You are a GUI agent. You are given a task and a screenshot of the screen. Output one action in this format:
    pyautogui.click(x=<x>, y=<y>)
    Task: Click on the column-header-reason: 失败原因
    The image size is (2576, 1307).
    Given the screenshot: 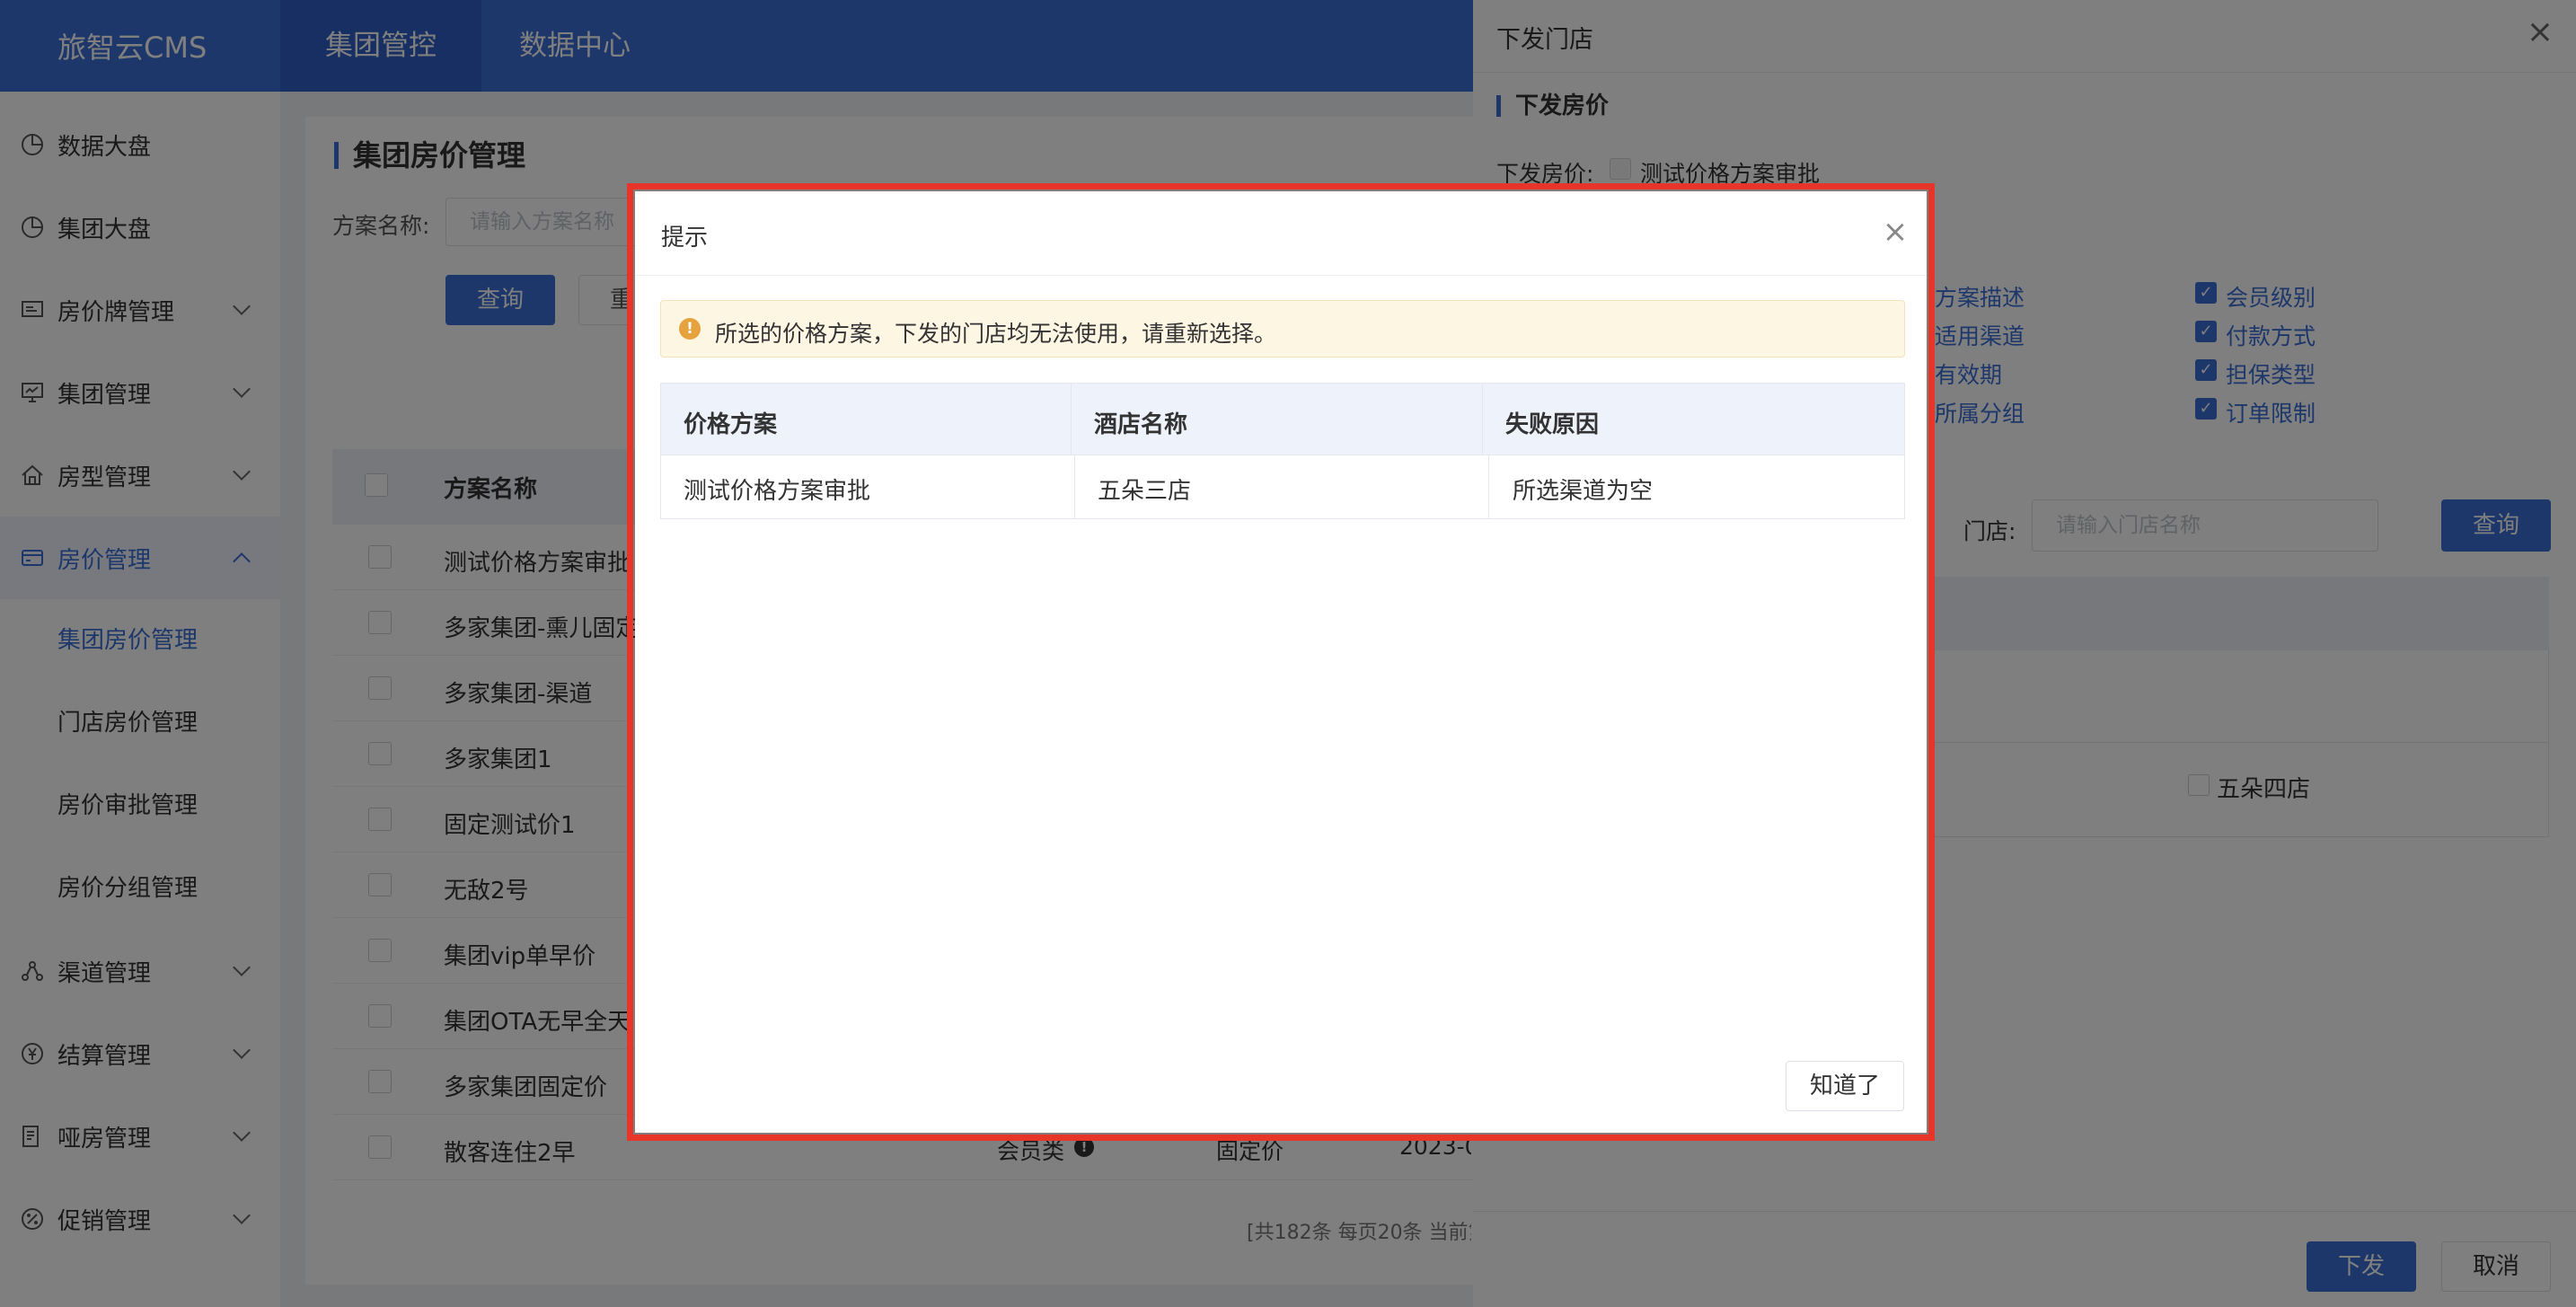 What is the action you would take?
    pyautogui.click(x=1552, y=424)
    